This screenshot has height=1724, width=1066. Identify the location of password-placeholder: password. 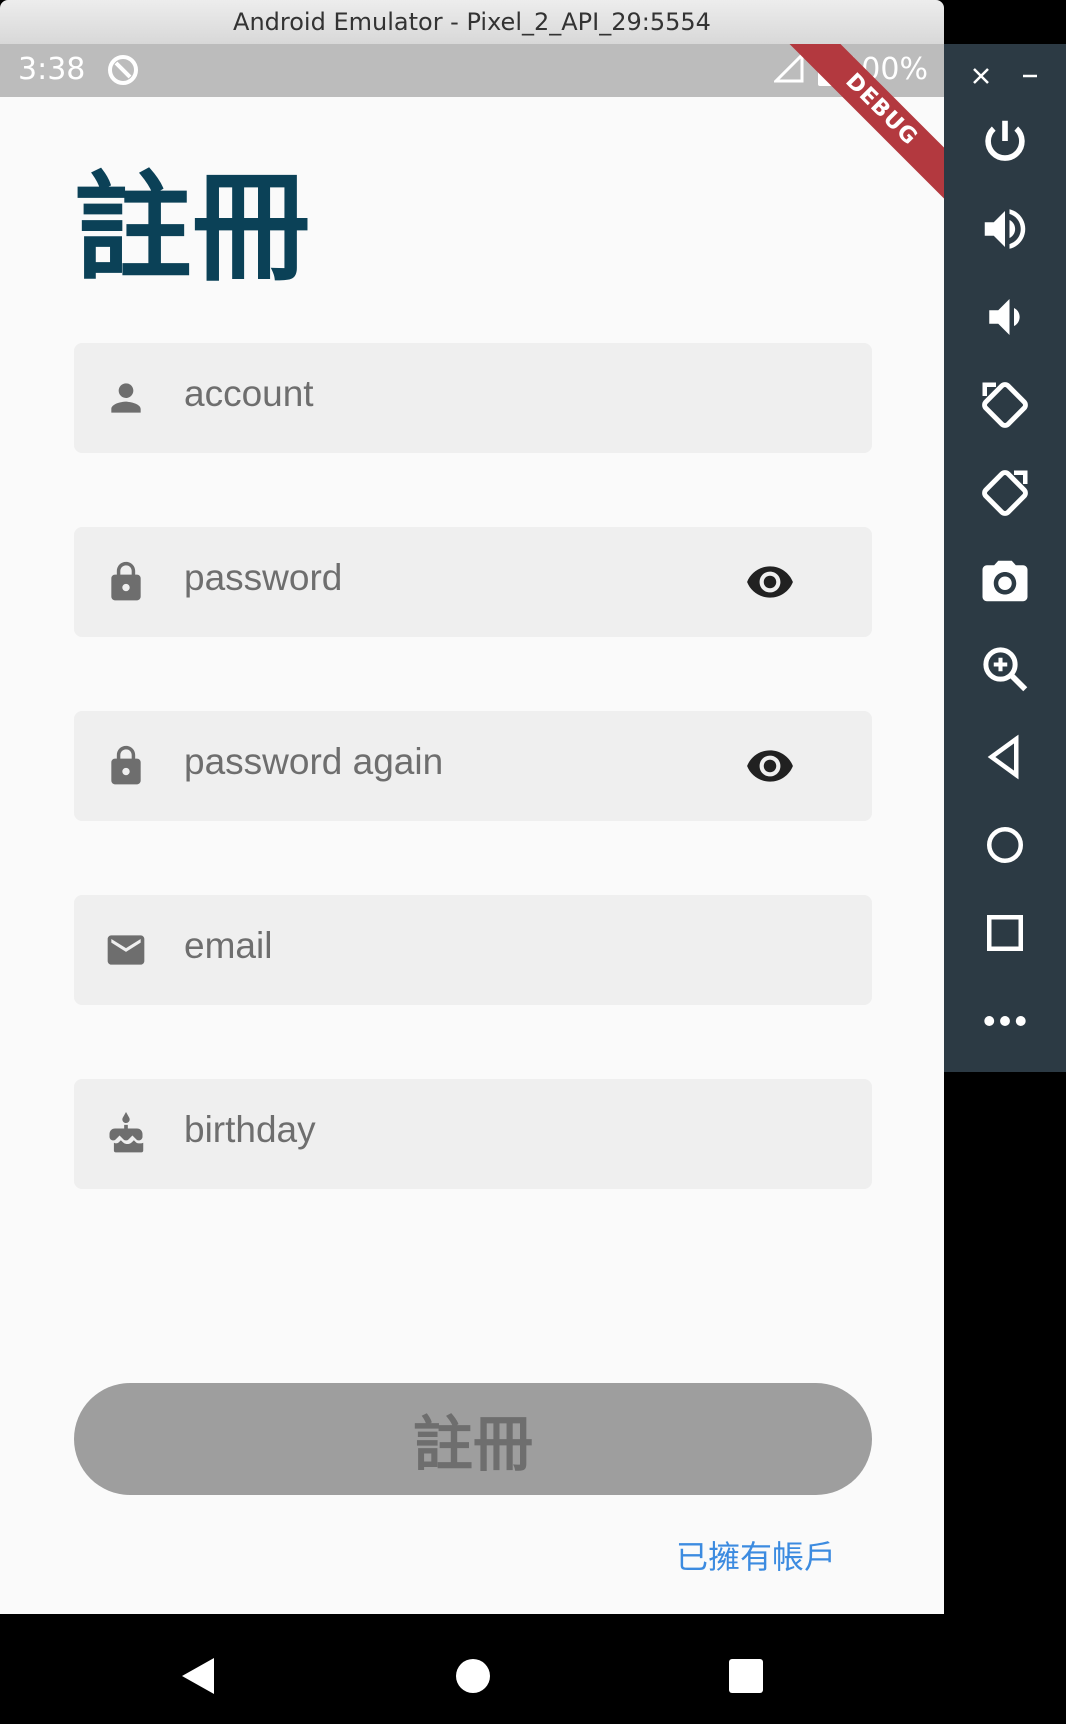
(263, 577).